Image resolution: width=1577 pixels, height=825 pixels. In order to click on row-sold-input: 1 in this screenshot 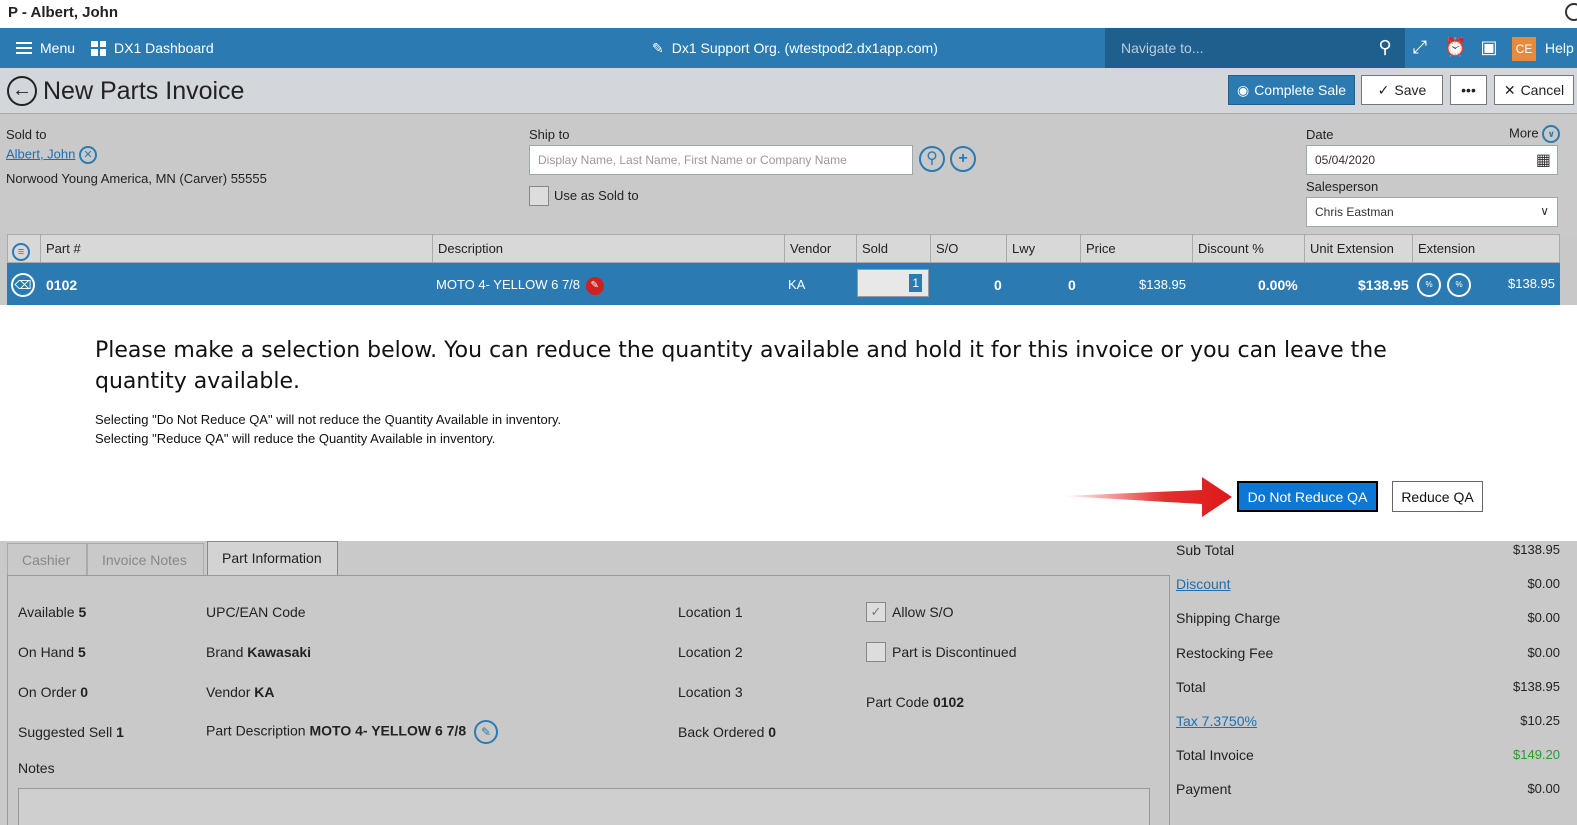, I will do `click(893, 283)`.